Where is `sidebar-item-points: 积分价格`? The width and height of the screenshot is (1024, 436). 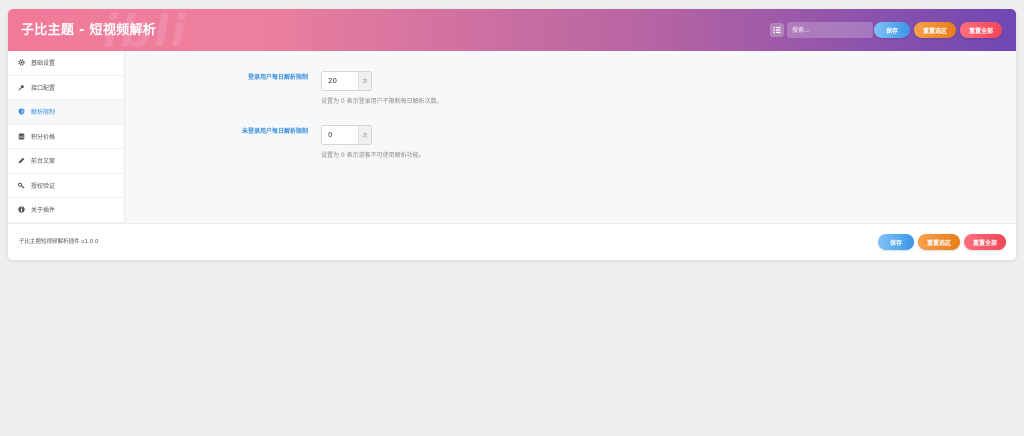 sidebar-item-points: 积分价格 is located at coordinates (66, 137).